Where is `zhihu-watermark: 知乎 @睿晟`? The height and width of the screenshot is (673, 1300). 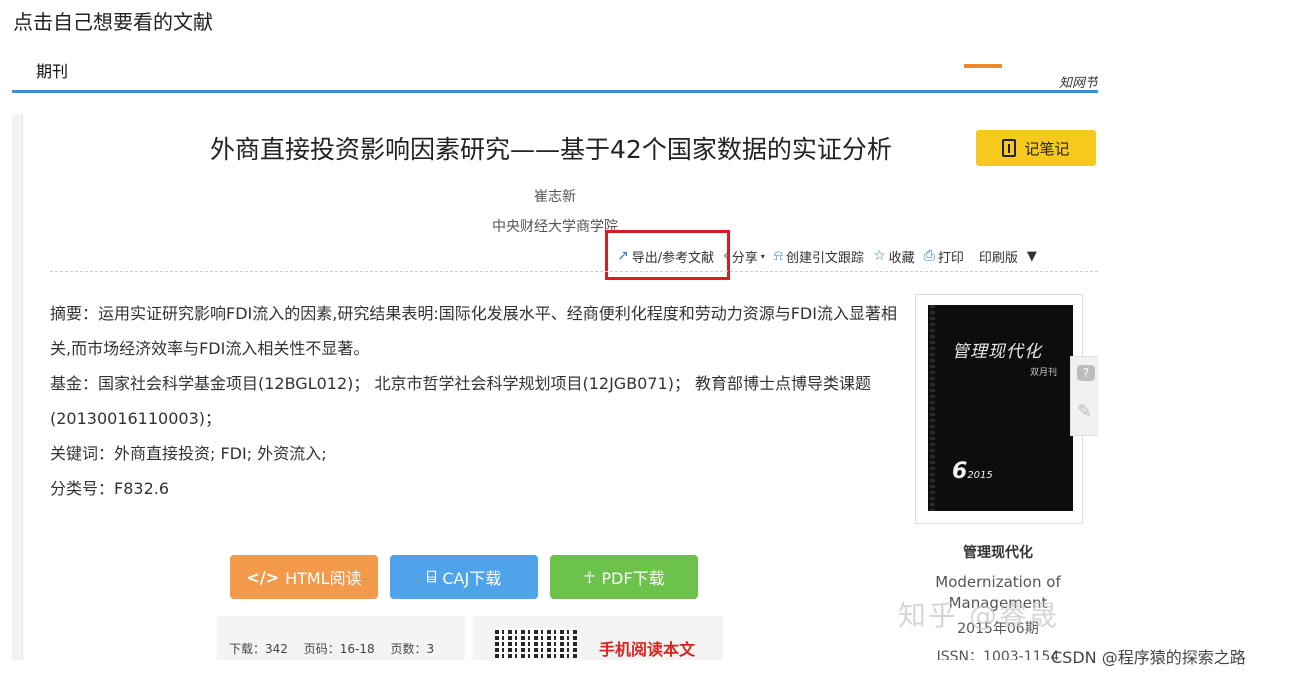 zhihu-watermark: 知乎 @睿晟 is located at coordinates (978, 615).